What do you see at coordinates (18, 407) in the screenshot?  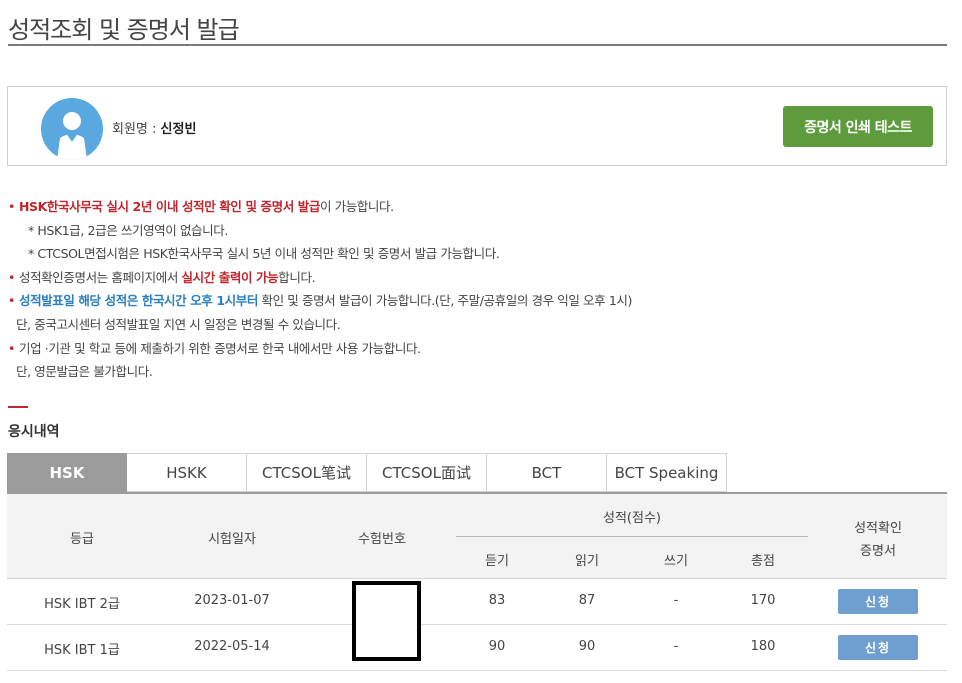 I see `section-marker` at bounding box center [18, 407].